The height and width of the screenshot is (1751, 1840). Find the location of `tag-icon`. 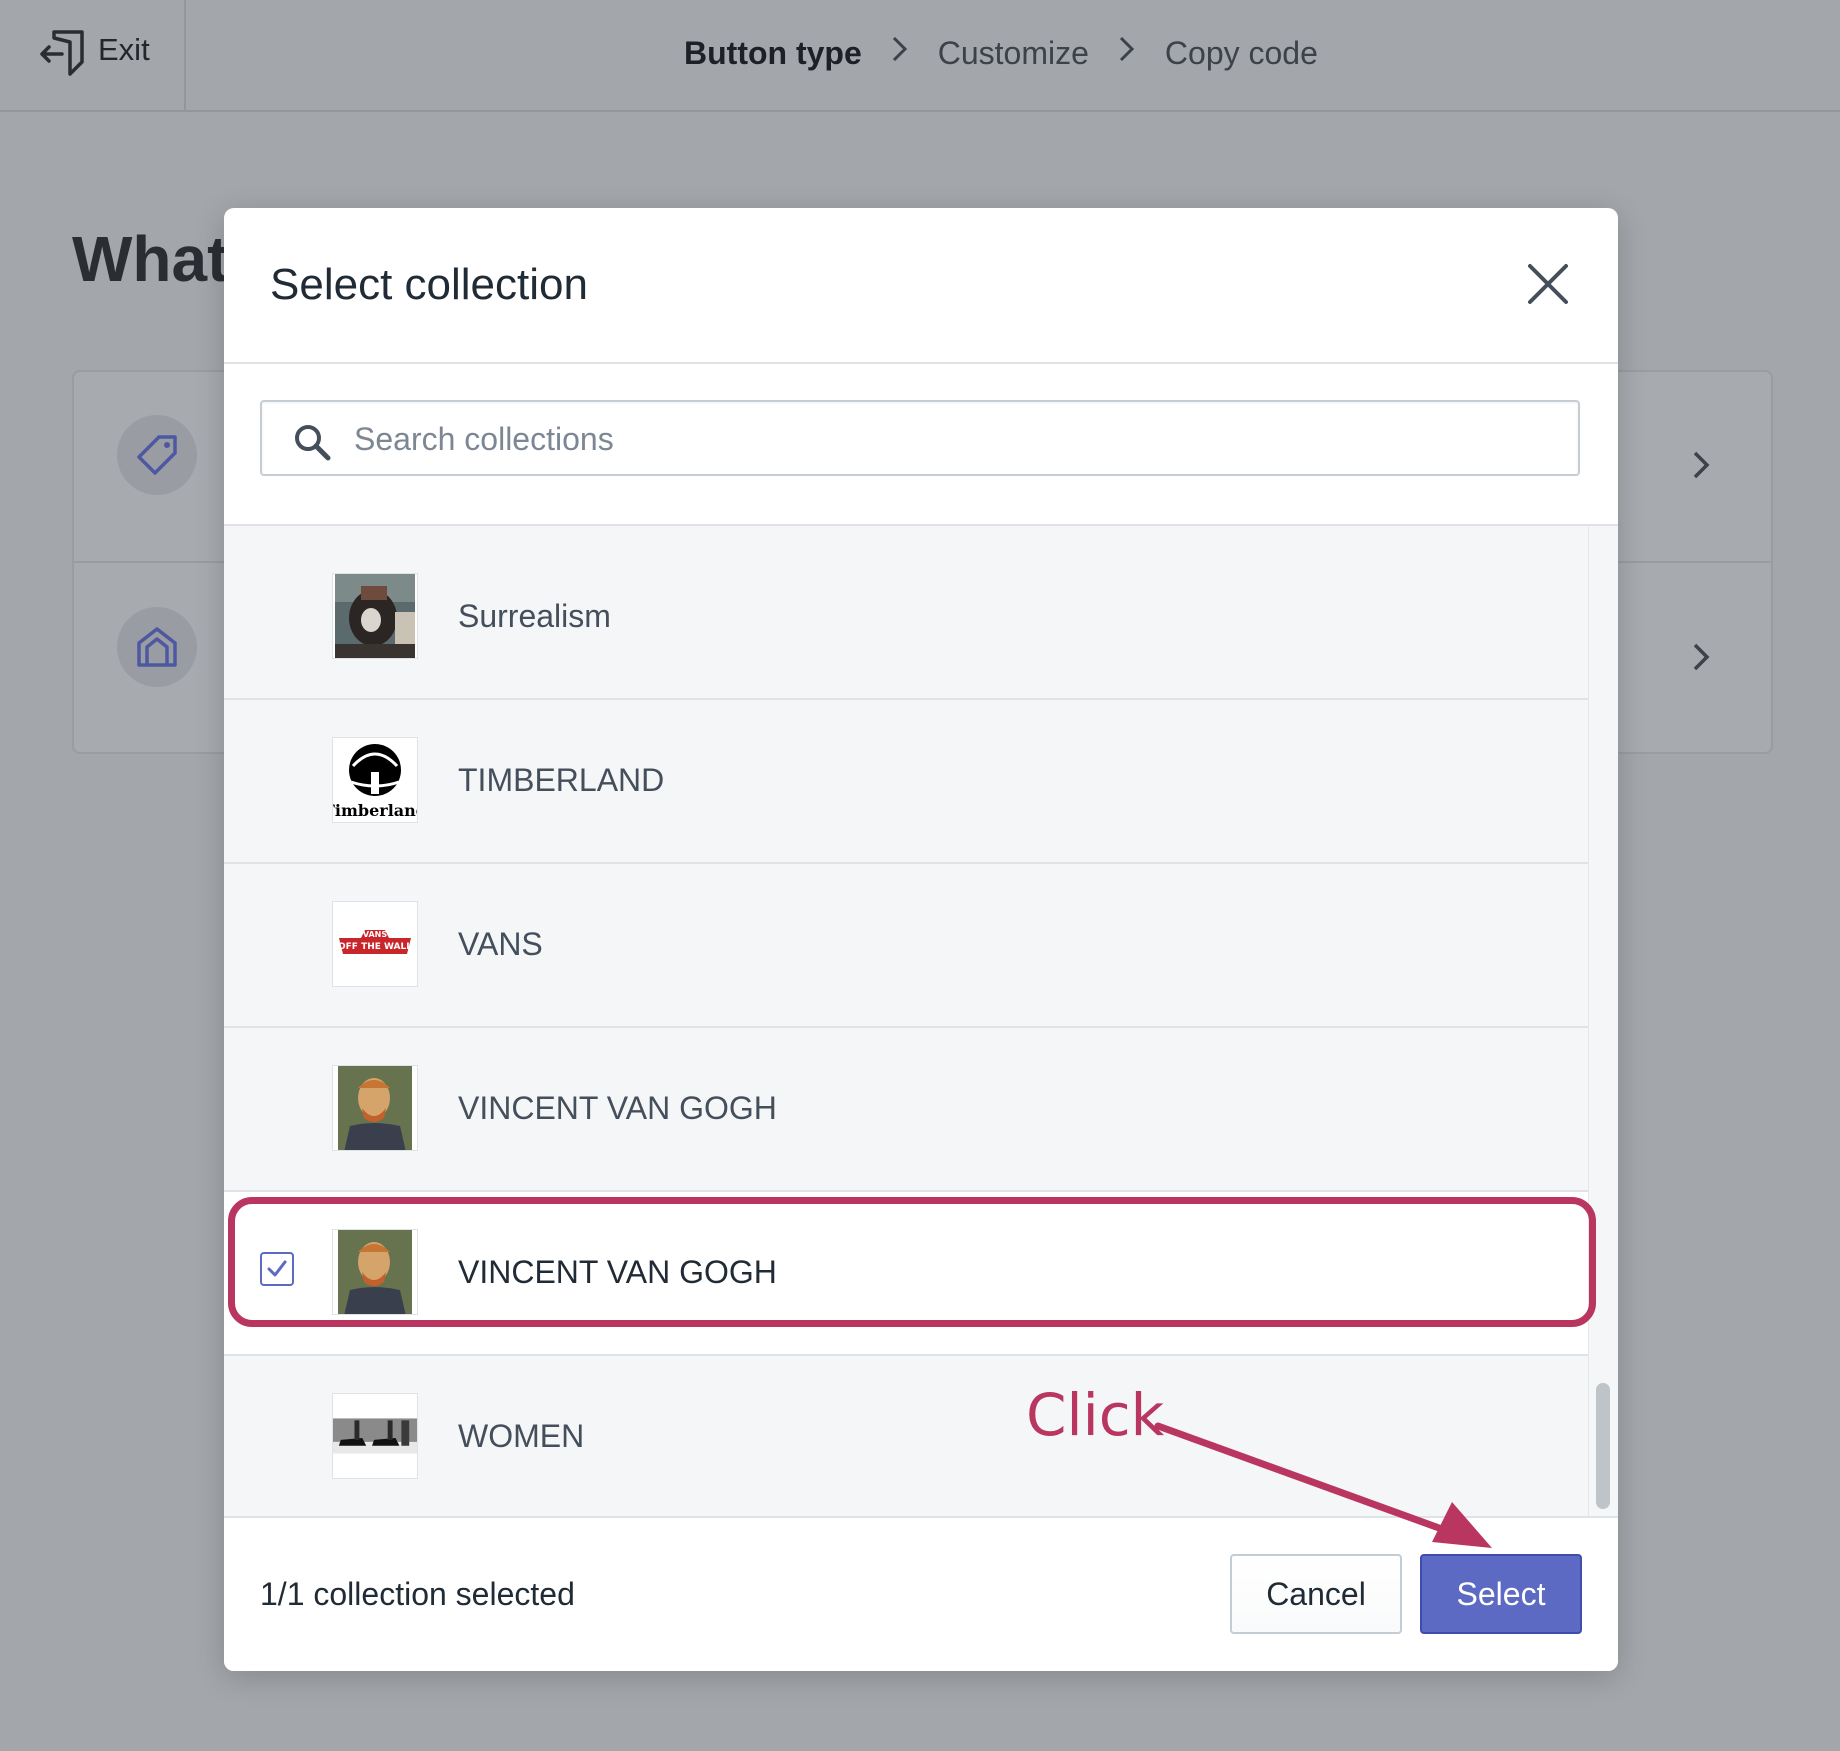

tag-icon is located at coordinates (157, 455).